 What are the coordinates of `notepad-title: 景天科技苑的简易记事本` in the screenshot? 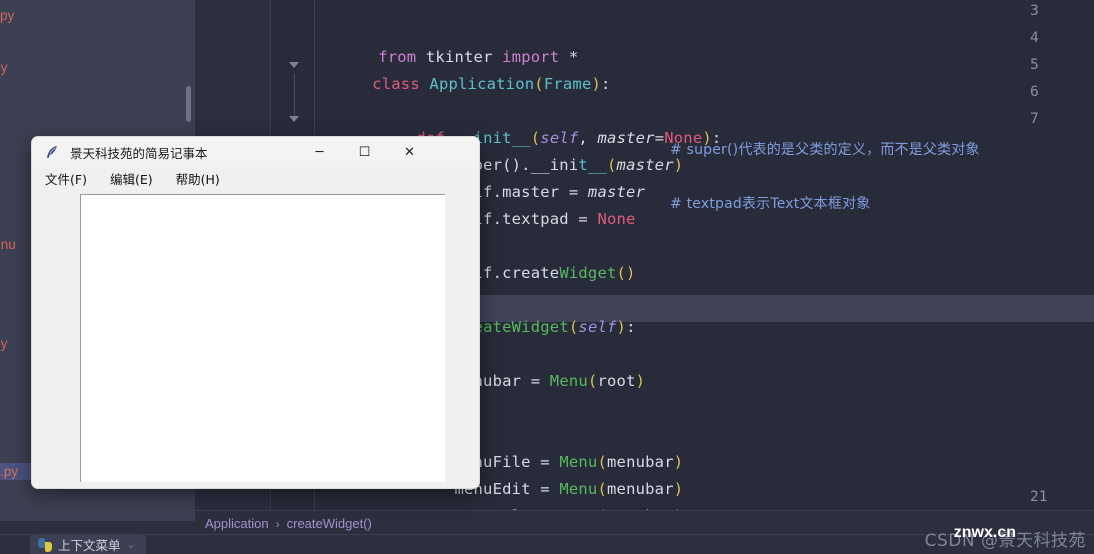 It's located at (139, 153).